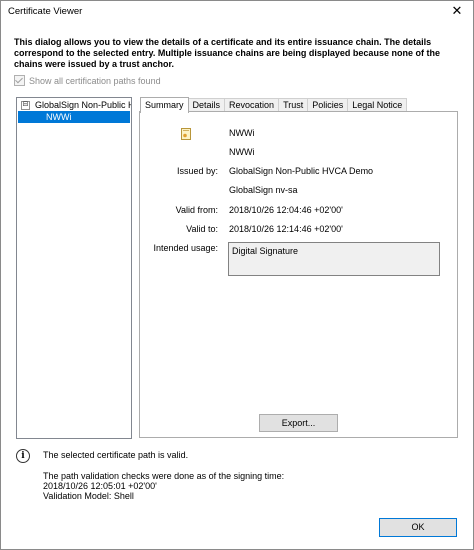  Describe the element at coordinates (95, 80) in the screenshot. I see `show-all-paths-label: Show all certification paths found` at that location.